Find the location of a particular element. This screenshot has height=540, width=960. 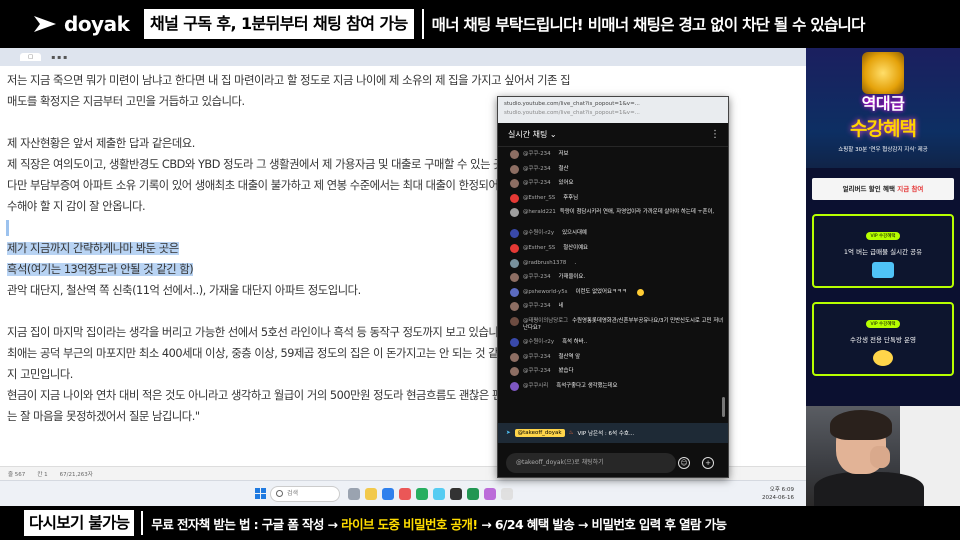

logo-text: doyak is located at coordinates (97, 24).